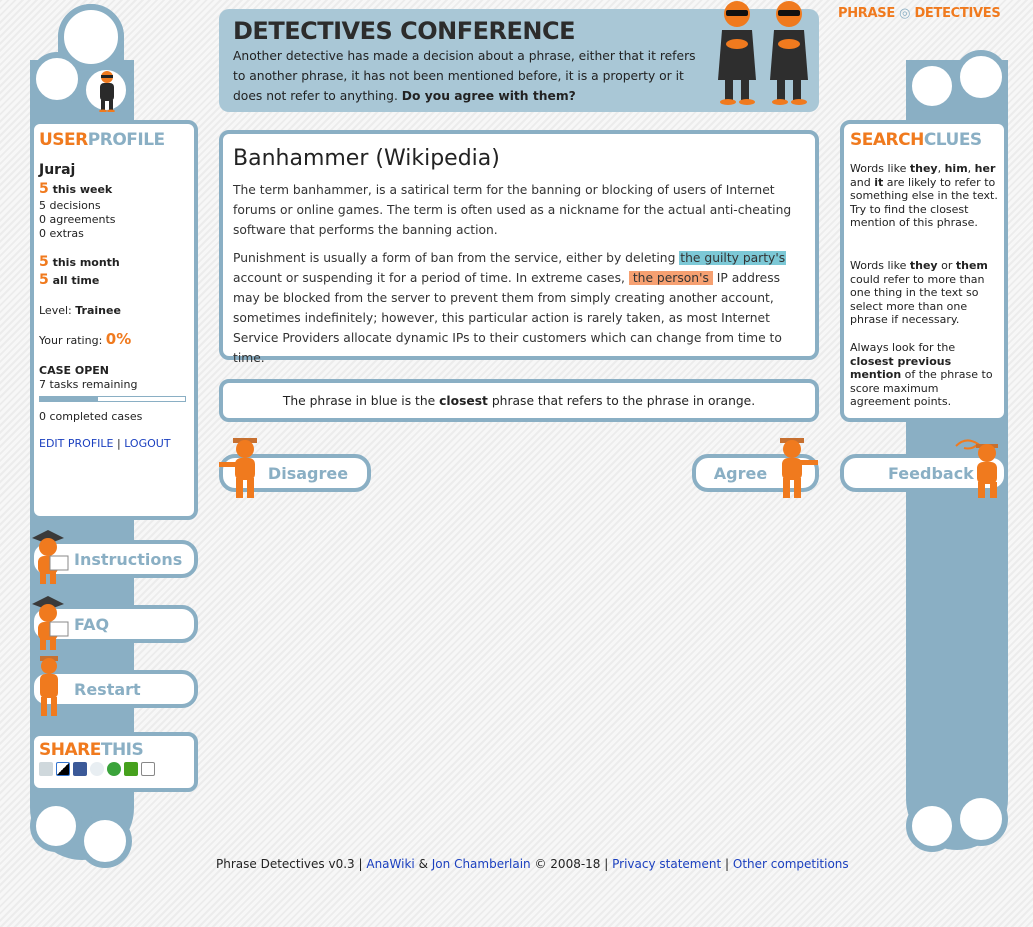  What do you see at coordinates (61, 233) in the screenshot?
I see `stat-extras: 0 extras` at bounding box center [61, 233].